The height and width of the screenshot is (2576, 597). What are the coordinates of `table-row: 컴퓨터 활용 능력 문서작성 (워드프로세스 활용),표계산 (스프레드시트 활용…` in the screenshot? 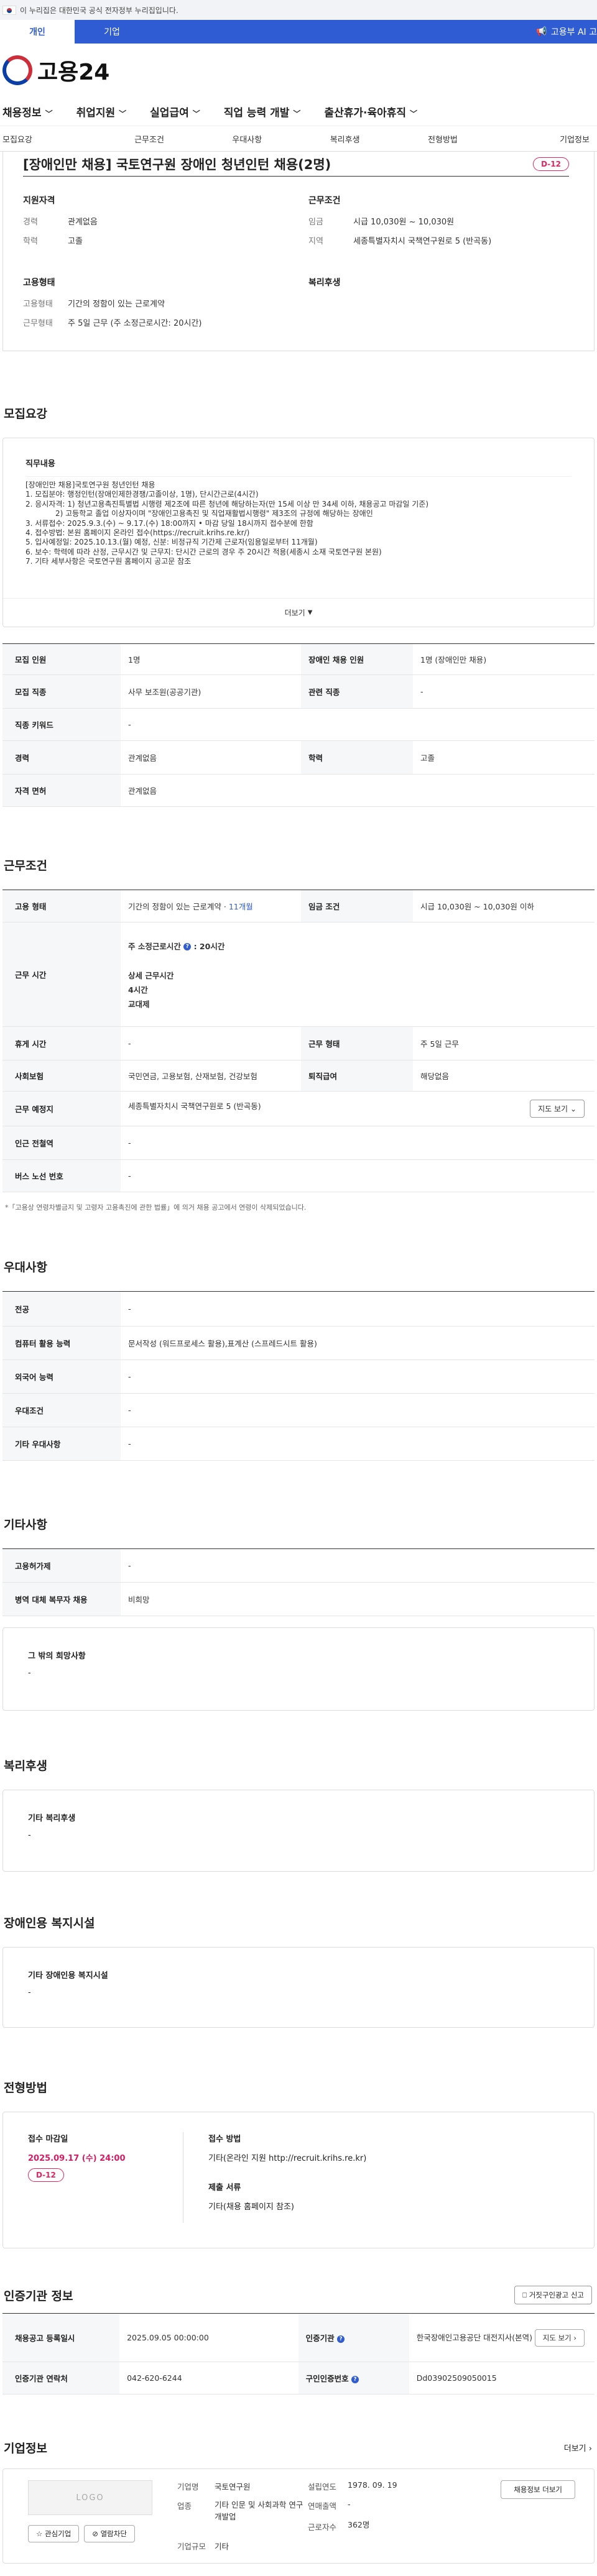 It's located at (298, 1343).